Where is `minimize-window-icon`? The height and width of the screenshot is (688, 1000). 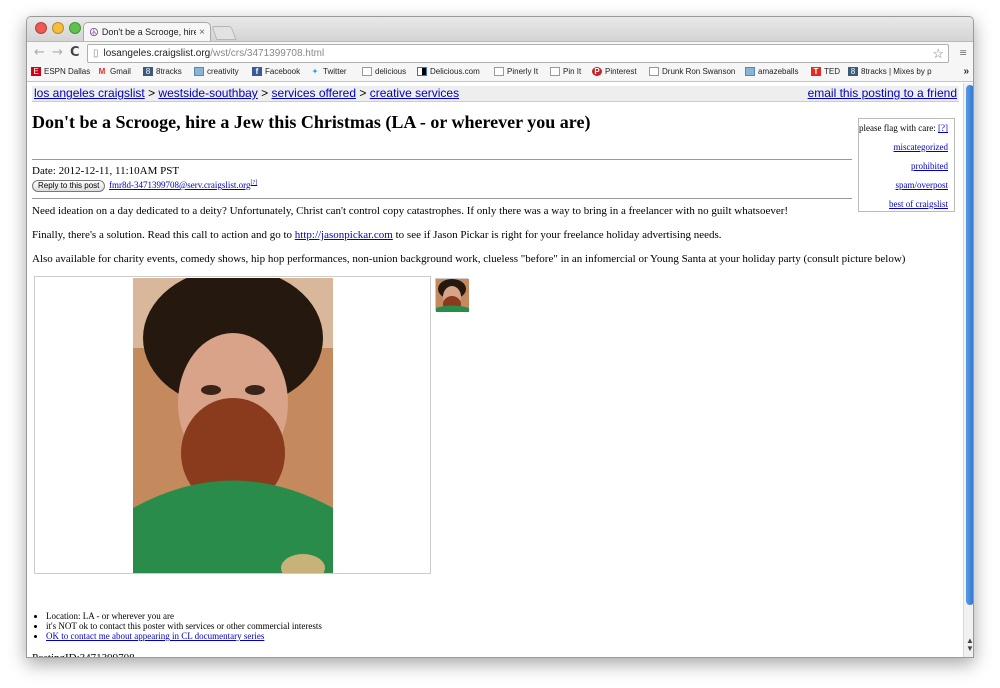
minimize-window-icon is located at coordinates (58, 28).